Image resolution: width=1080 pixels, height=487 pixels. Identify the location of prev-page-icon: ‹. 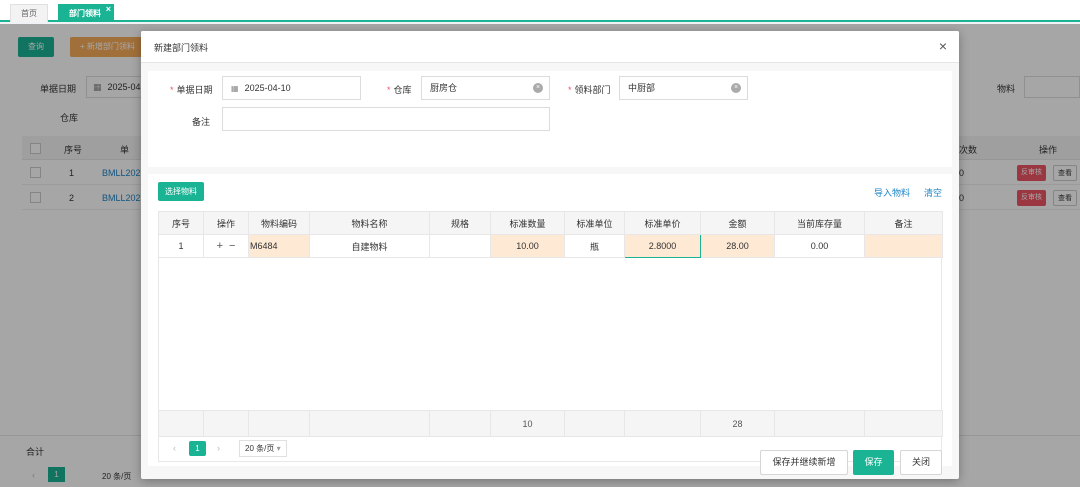
(174, 448).